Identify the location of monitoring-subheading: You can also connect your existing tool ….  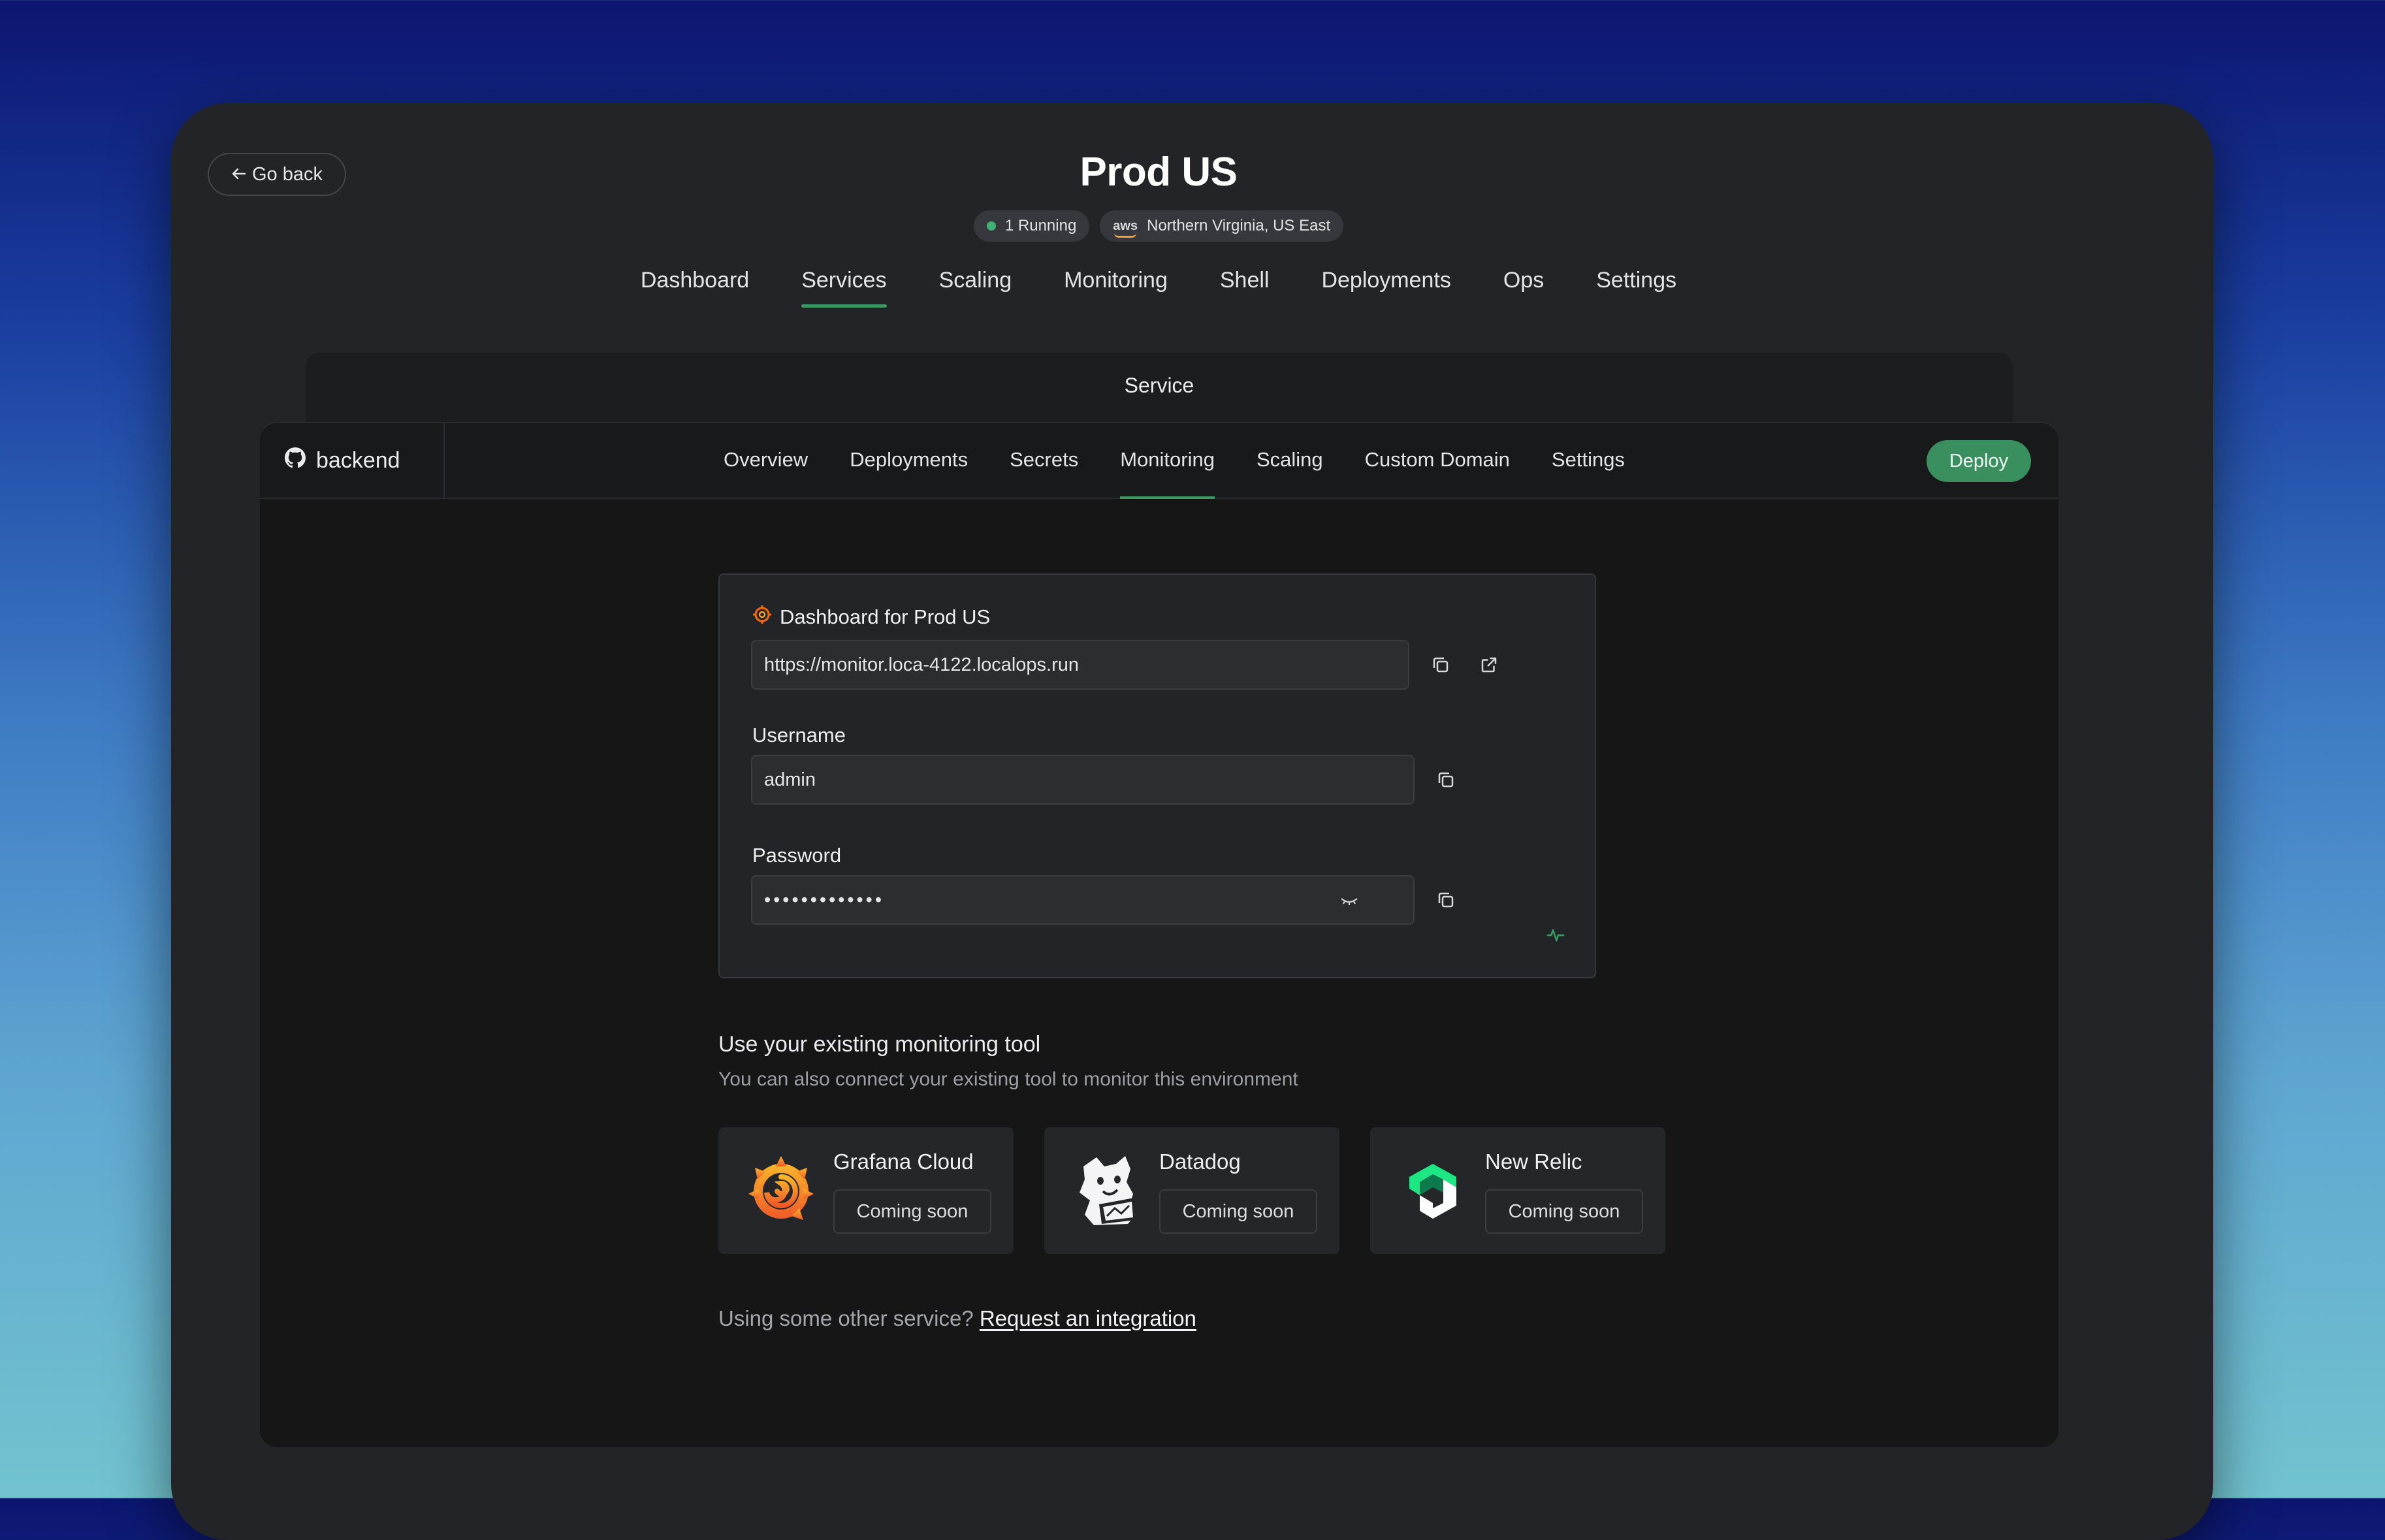
(1008, 1079).